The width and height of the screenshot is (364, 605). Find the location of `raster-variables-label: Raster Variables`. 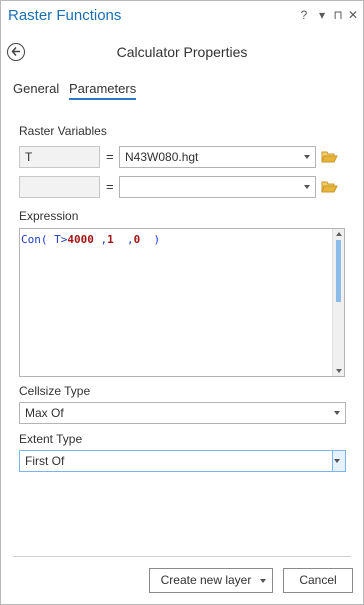

raster-variables-label: Raster Variables is located at coordinates (63, 131).